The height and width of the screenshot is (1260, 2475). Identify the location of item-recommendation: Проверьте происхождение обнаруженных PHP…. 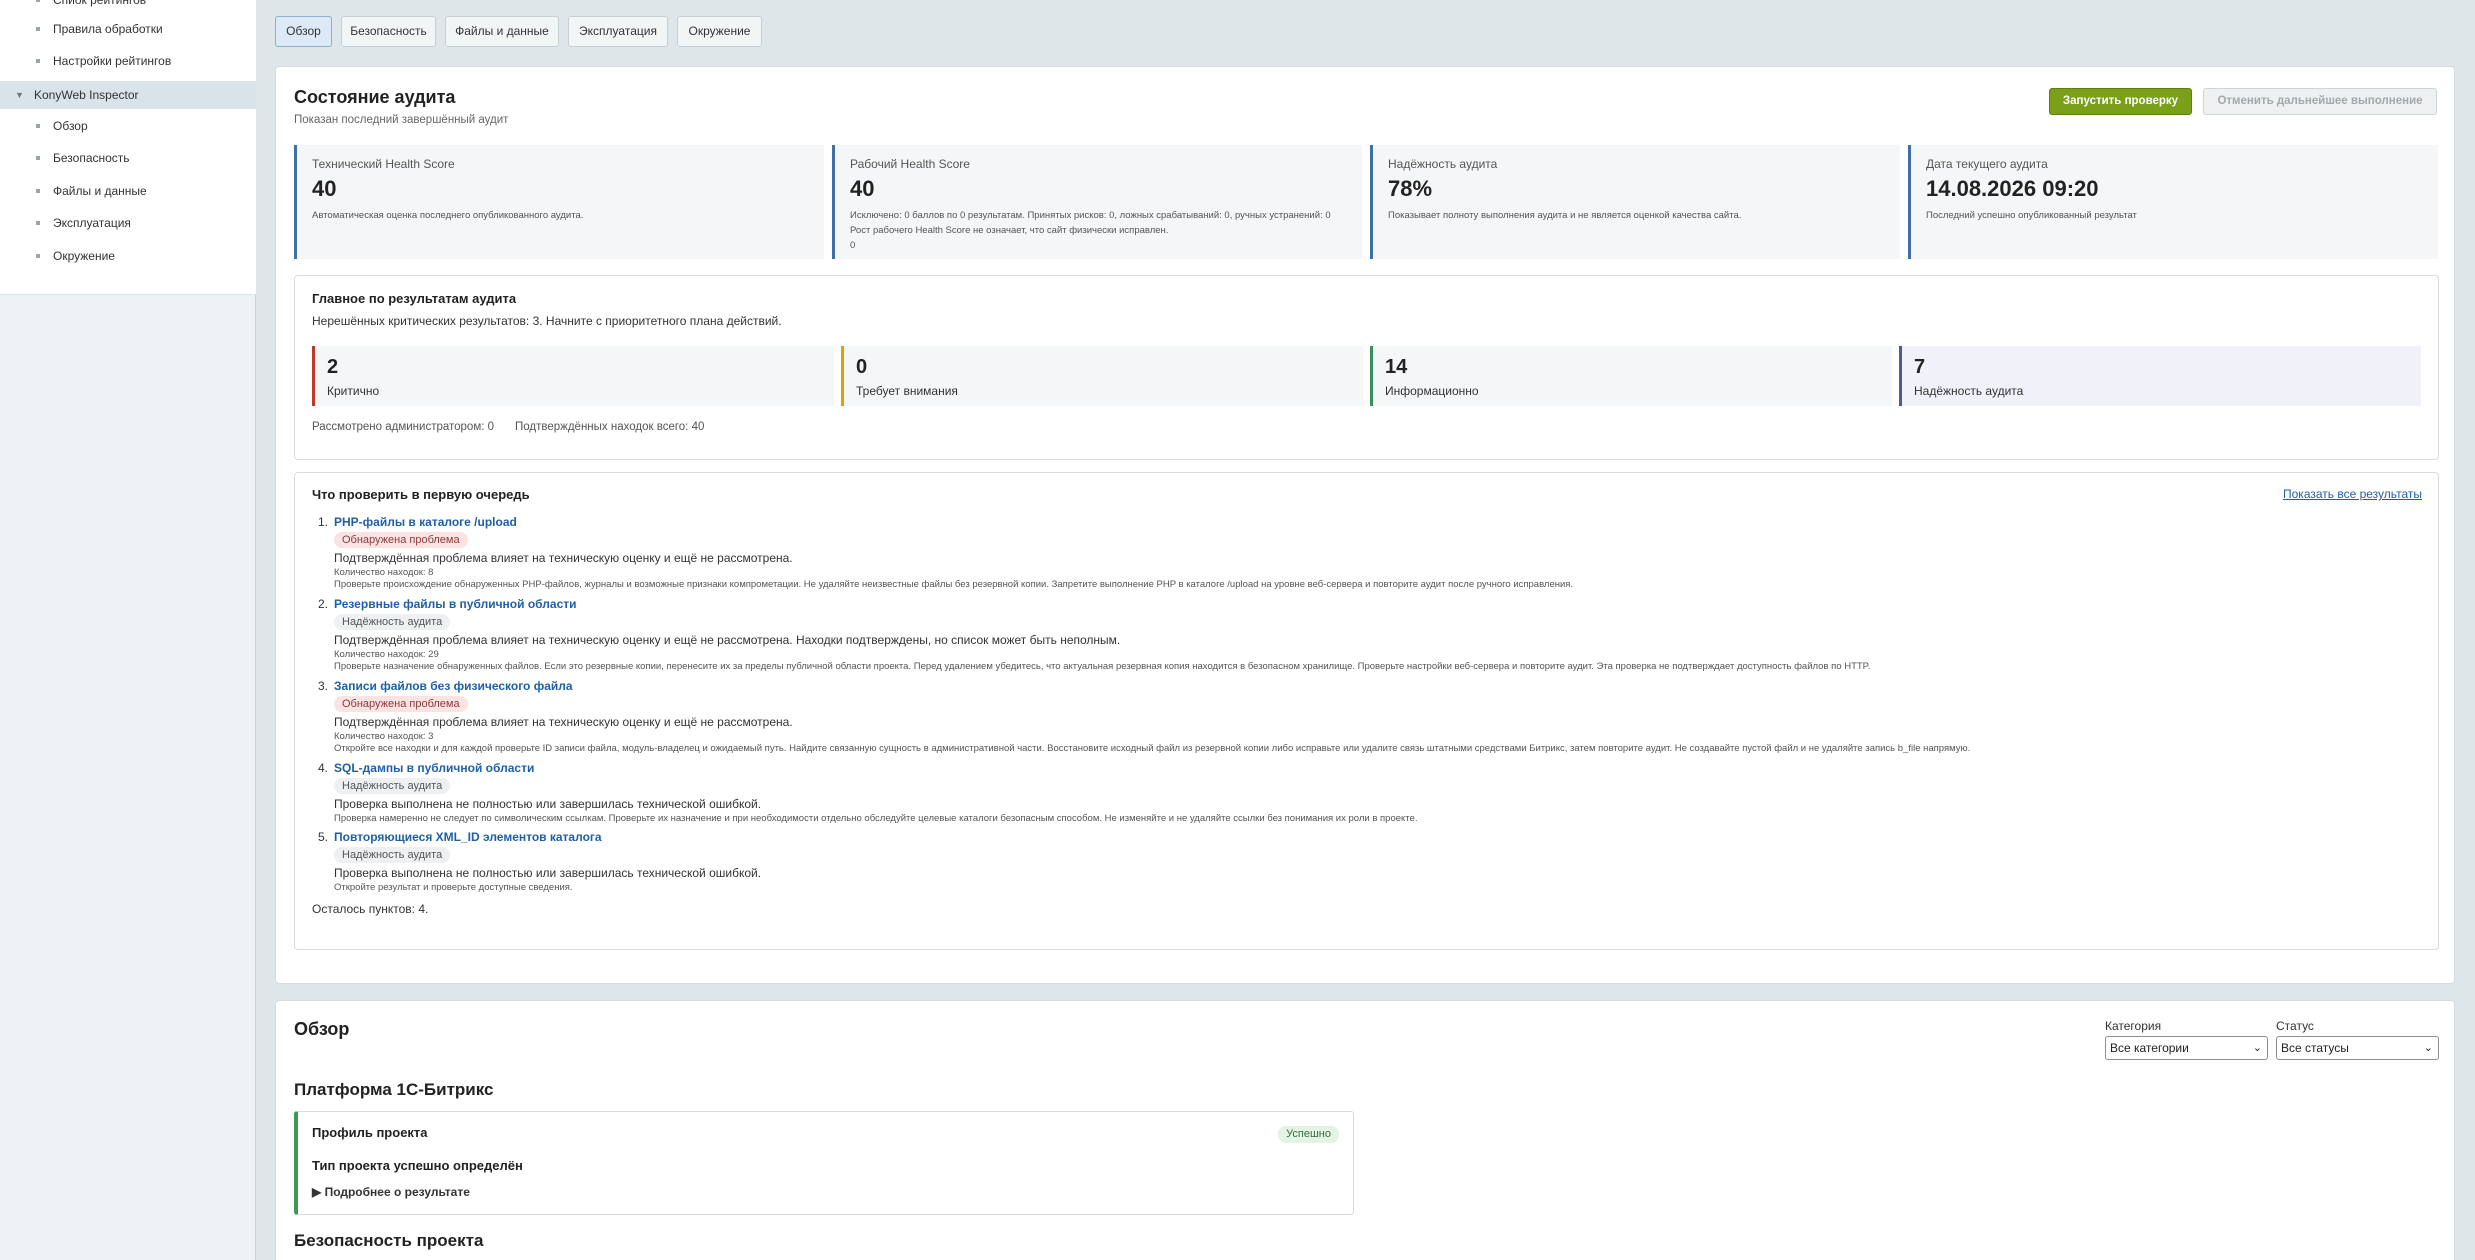
(954, 584).